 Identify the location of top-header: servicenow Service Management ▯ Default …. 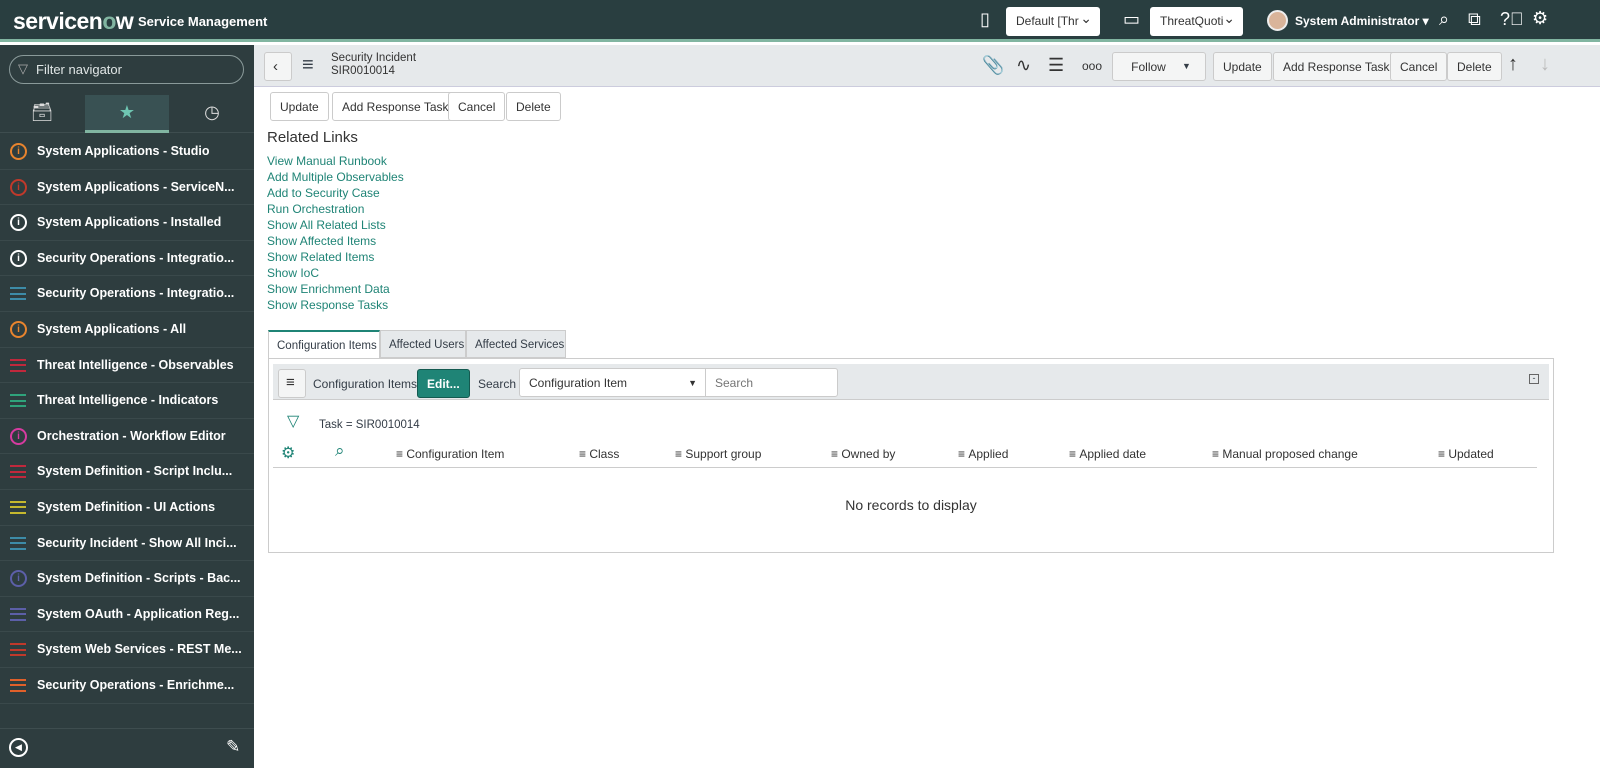
(800, 21).